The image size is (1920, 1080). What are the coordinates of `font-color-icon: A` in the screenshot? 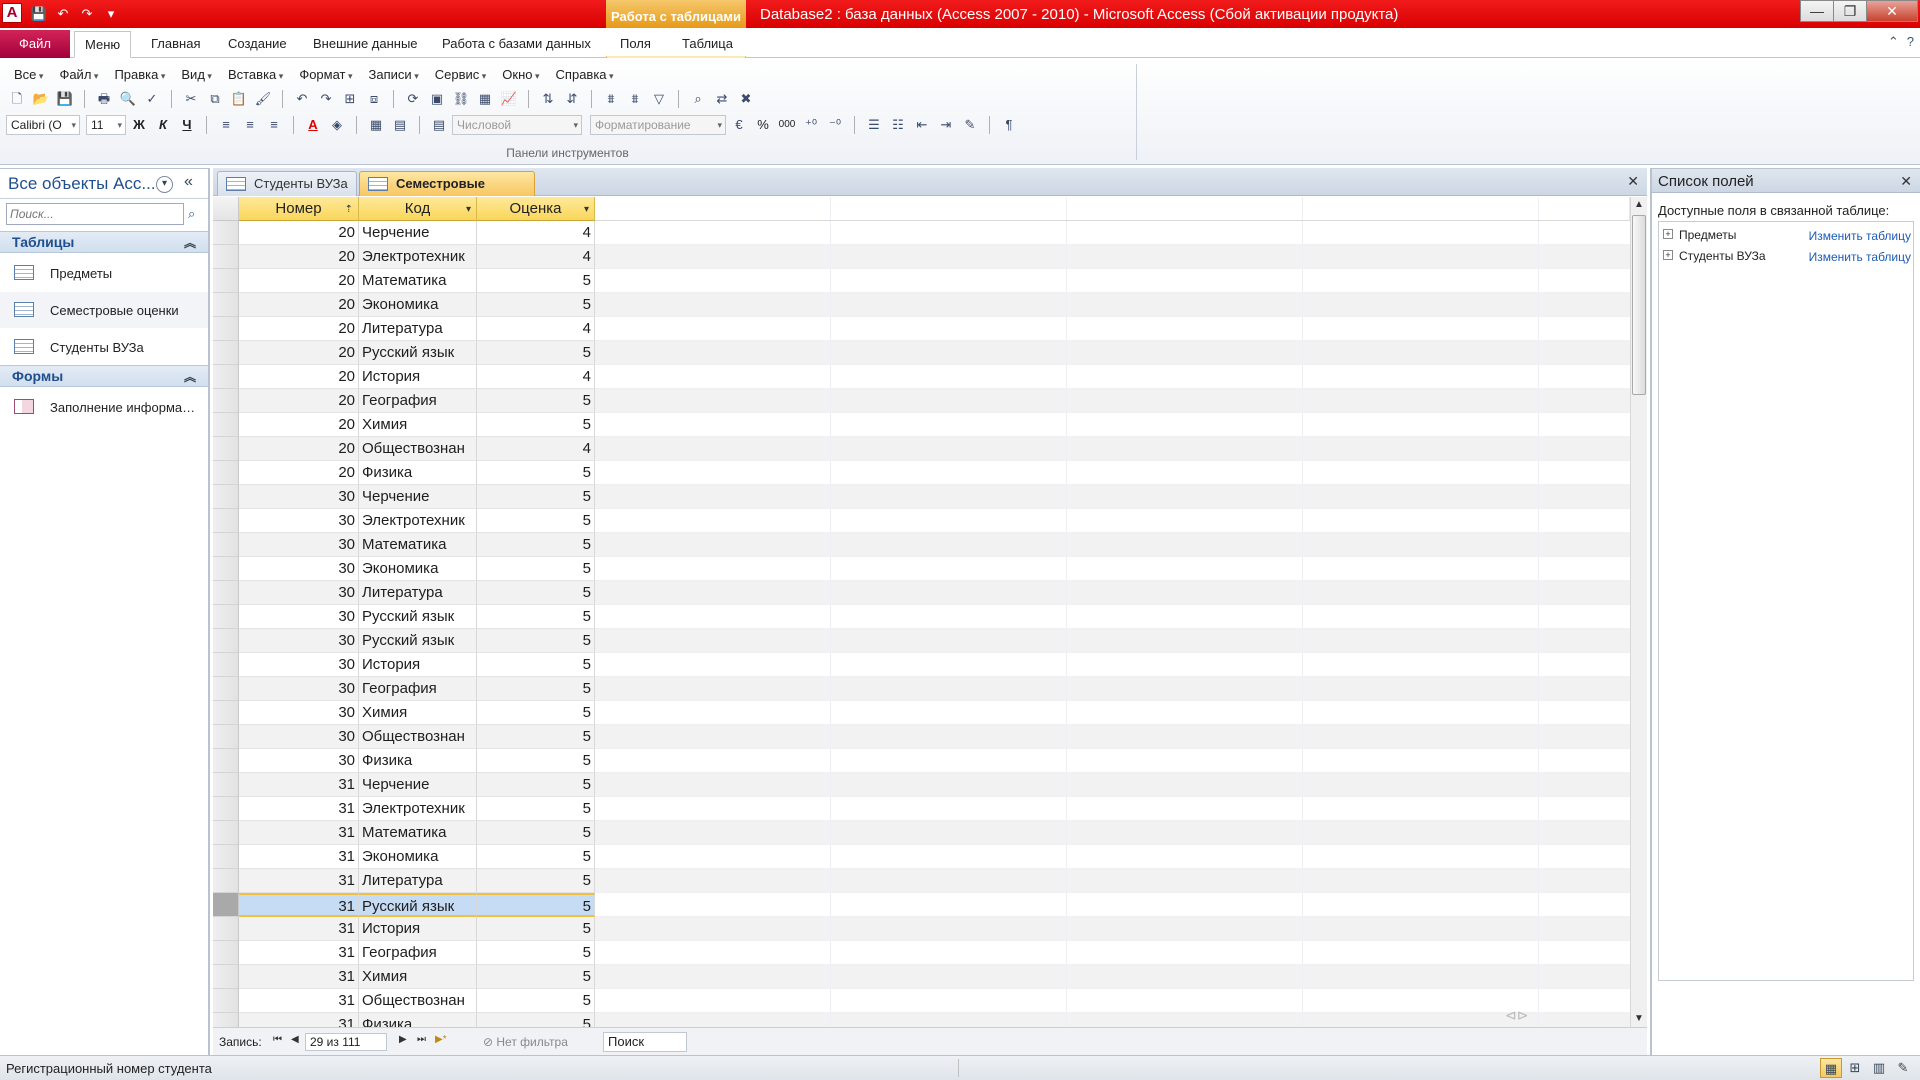 It's located at (313, 125).